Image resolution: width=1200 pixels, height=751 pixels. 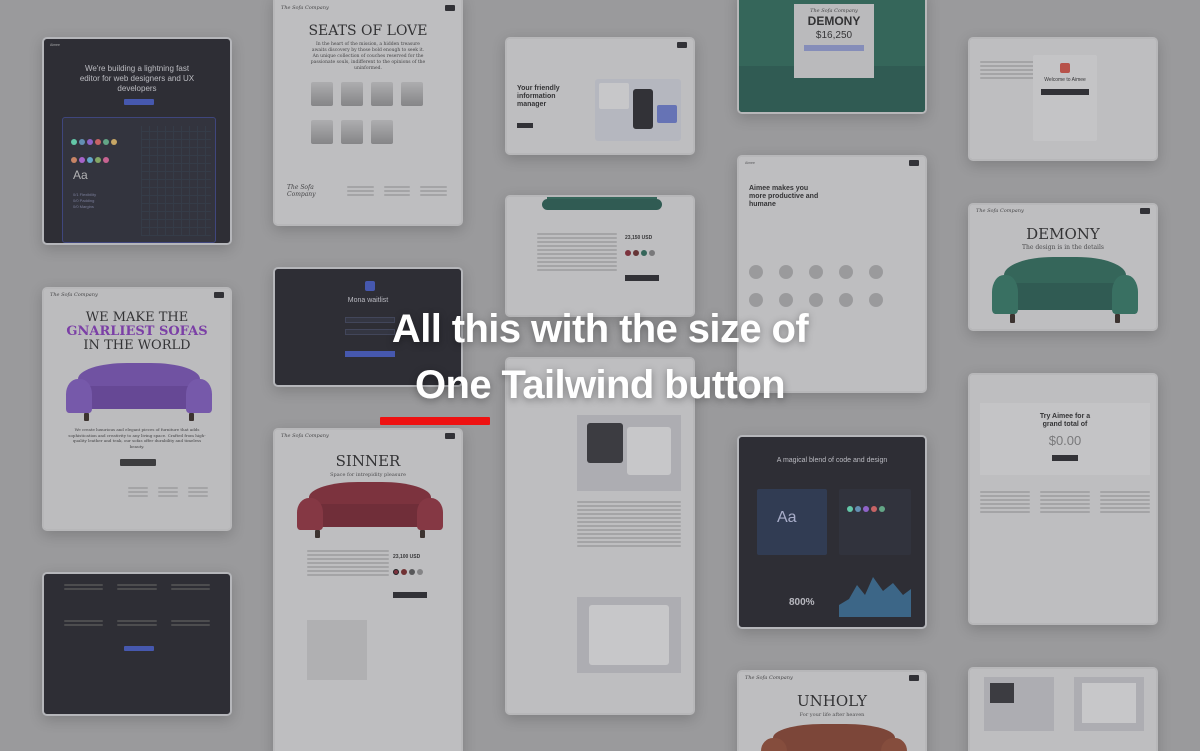 I want to click on gnarliest-footer, so click(x=137, y=503).